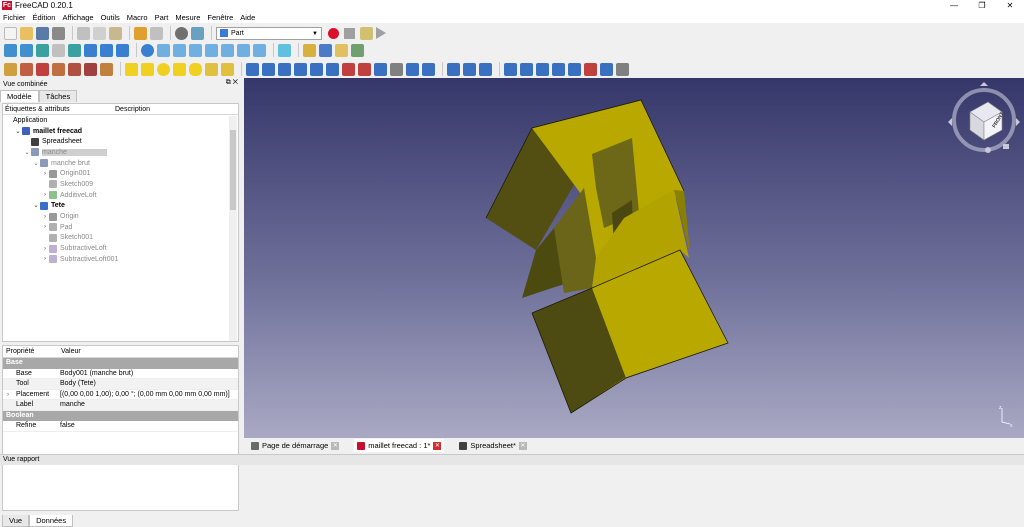  I want to click on tree-item: › Origin001, so click(120, 173).